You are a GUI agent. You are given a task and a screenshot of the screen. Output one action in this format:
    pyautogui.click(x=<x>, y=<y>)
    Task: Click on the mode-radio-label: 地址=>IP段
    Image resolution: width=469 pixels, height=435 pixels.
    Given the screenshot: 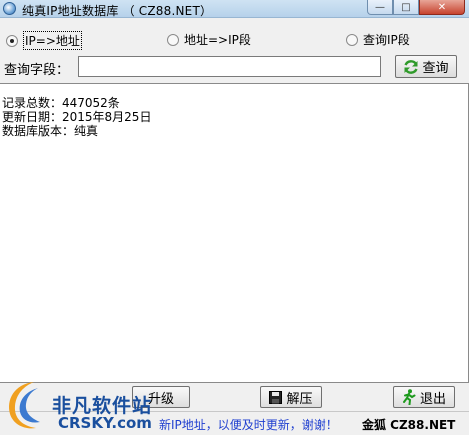 What is the action you would take?
    pyautogui.click(x=217, y=40)
    